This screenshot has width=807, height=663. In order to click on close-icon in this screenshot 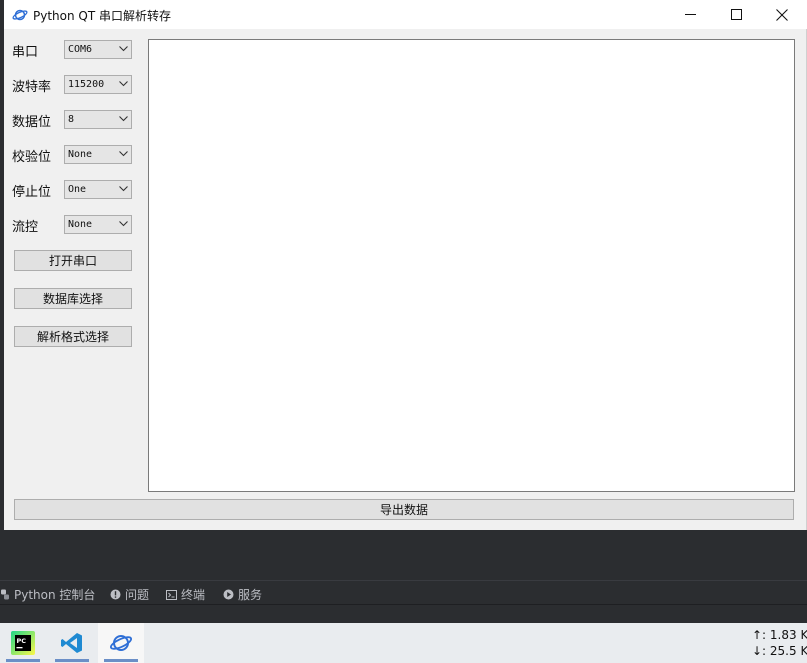, I will do `click(782, 14)`.